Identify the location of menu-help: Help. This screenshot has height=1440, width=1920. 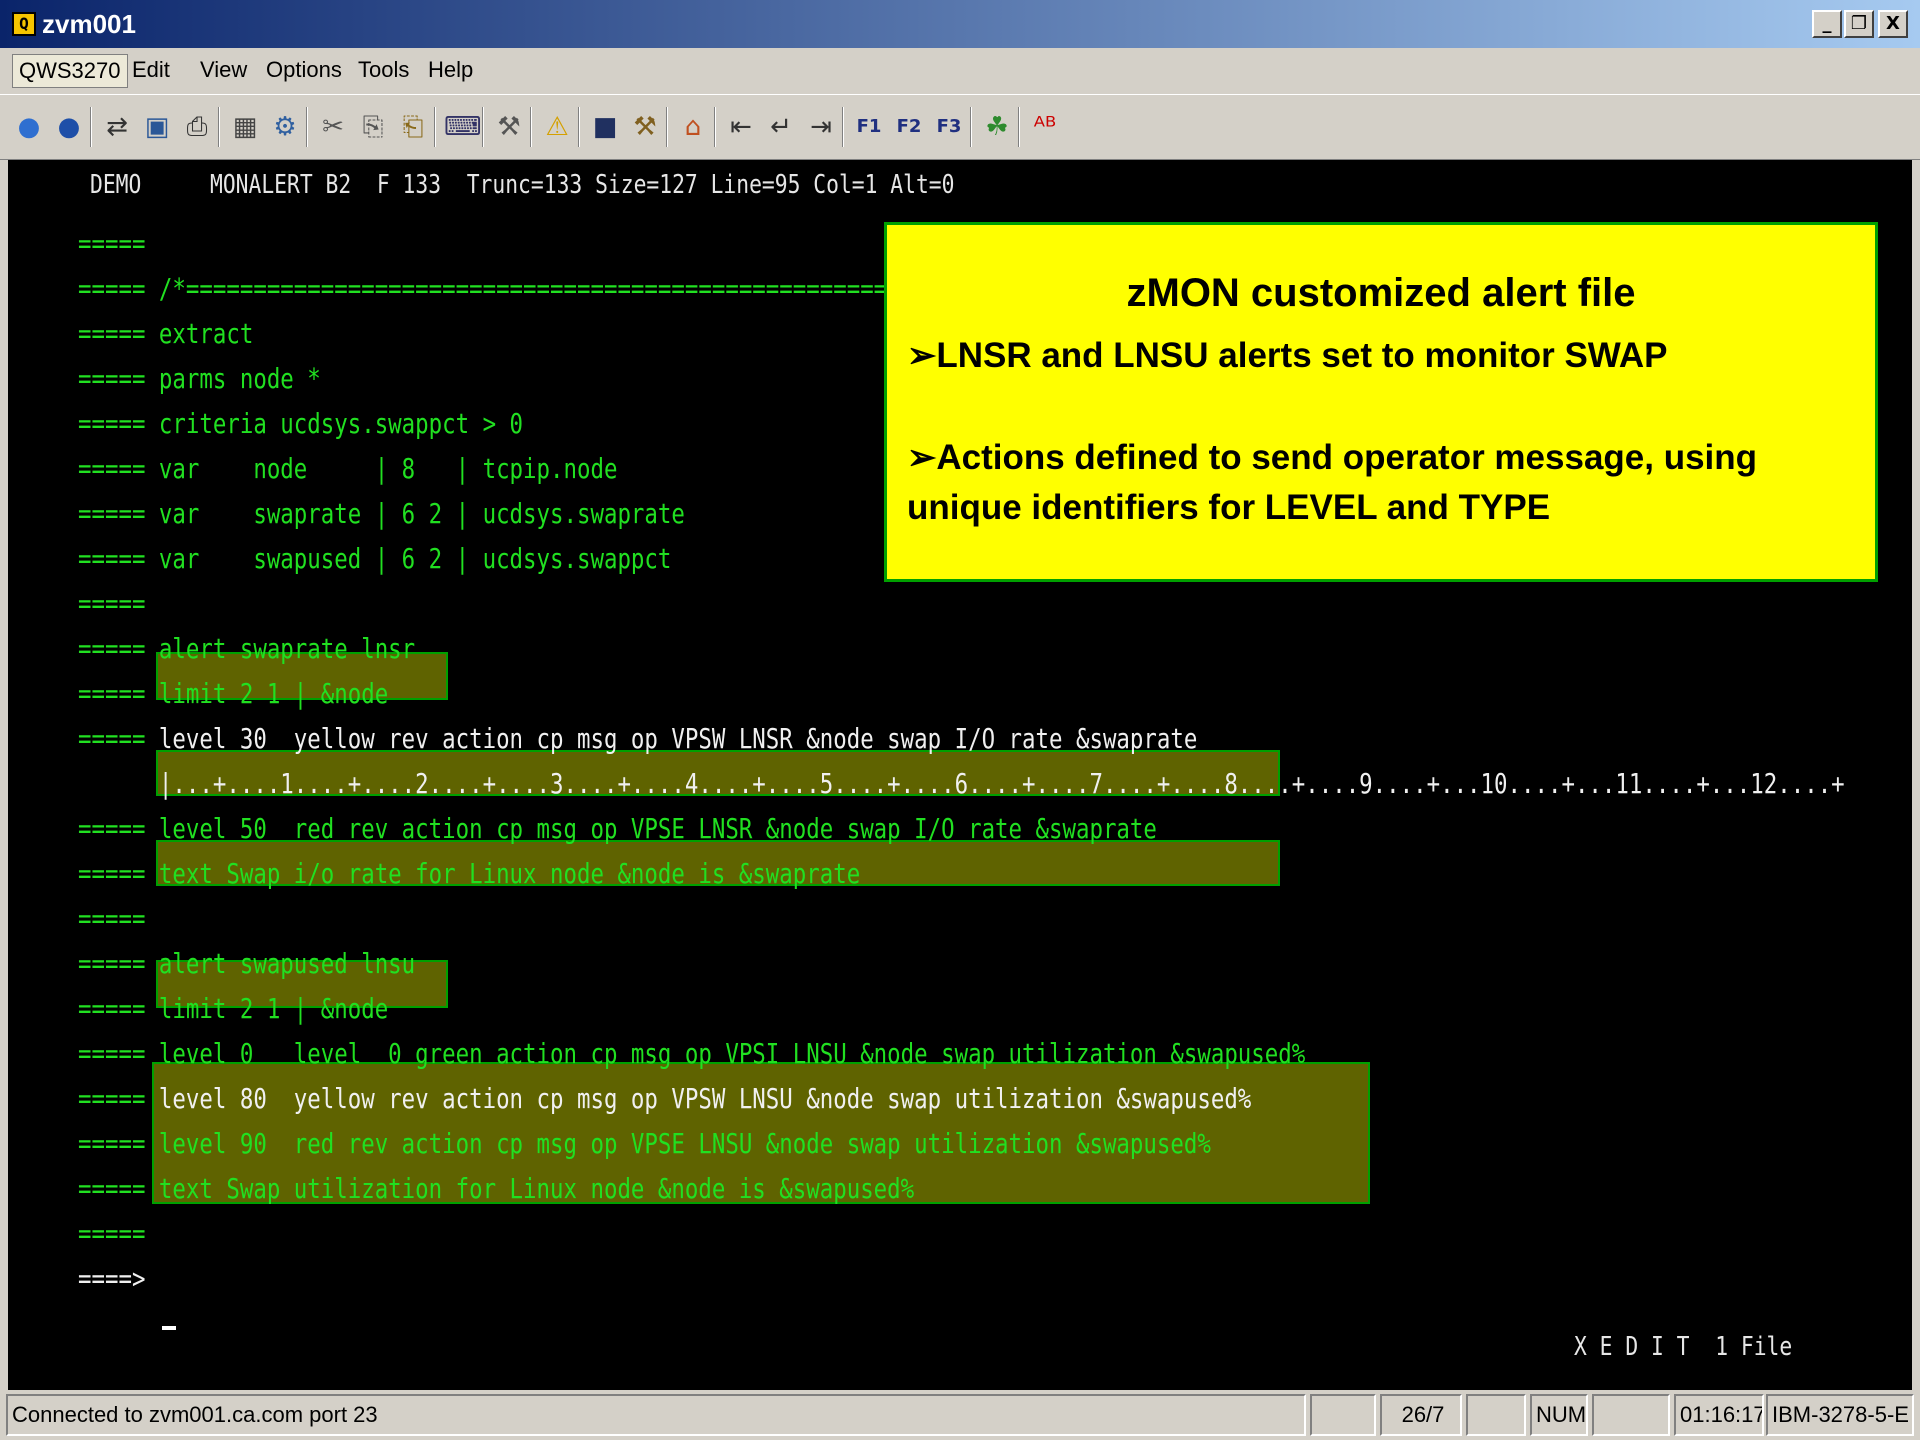
(450, 70).